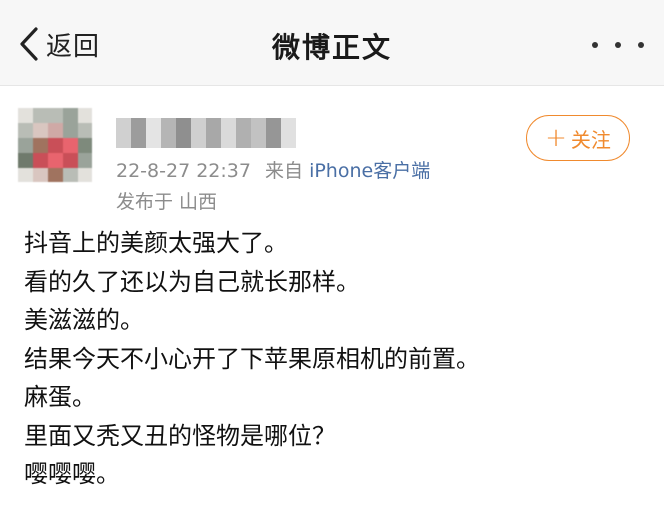 Image resolution: width=664 pixels, height=519 pixels. What do you see at coordinates (192, 281) in the screenshot?
I see `content-line: 看的久了还以为自己就长那样。` at bounding box center [192, 281].